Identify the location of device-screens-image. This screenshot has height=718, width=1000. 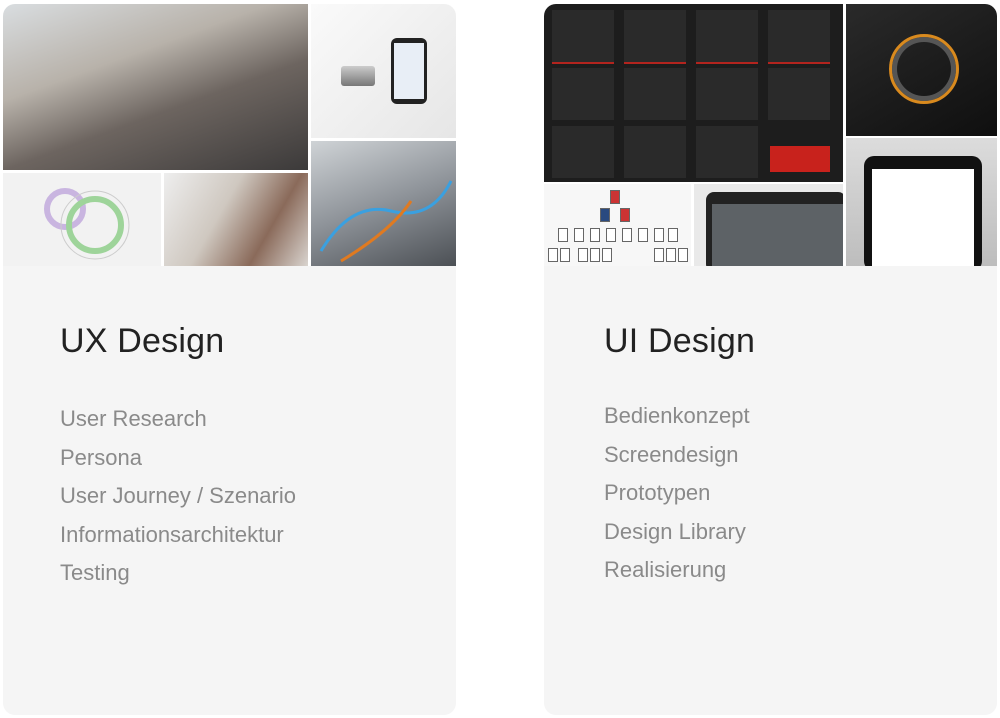
(693, 93).